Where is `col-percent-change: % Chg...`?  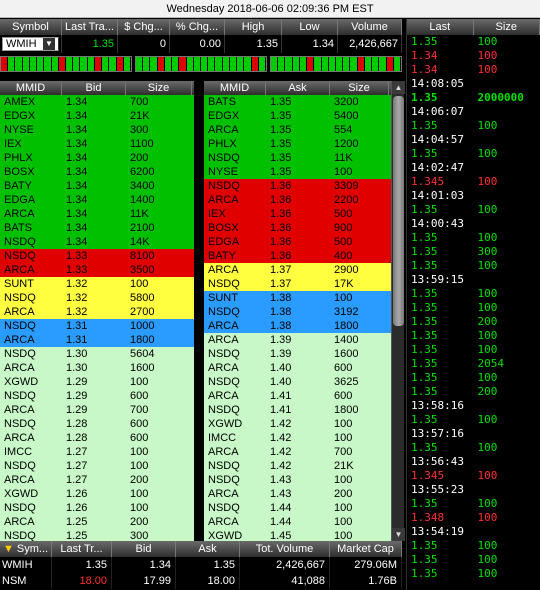 col-percent-change: % Chg... is located at coordinates (197, 27).